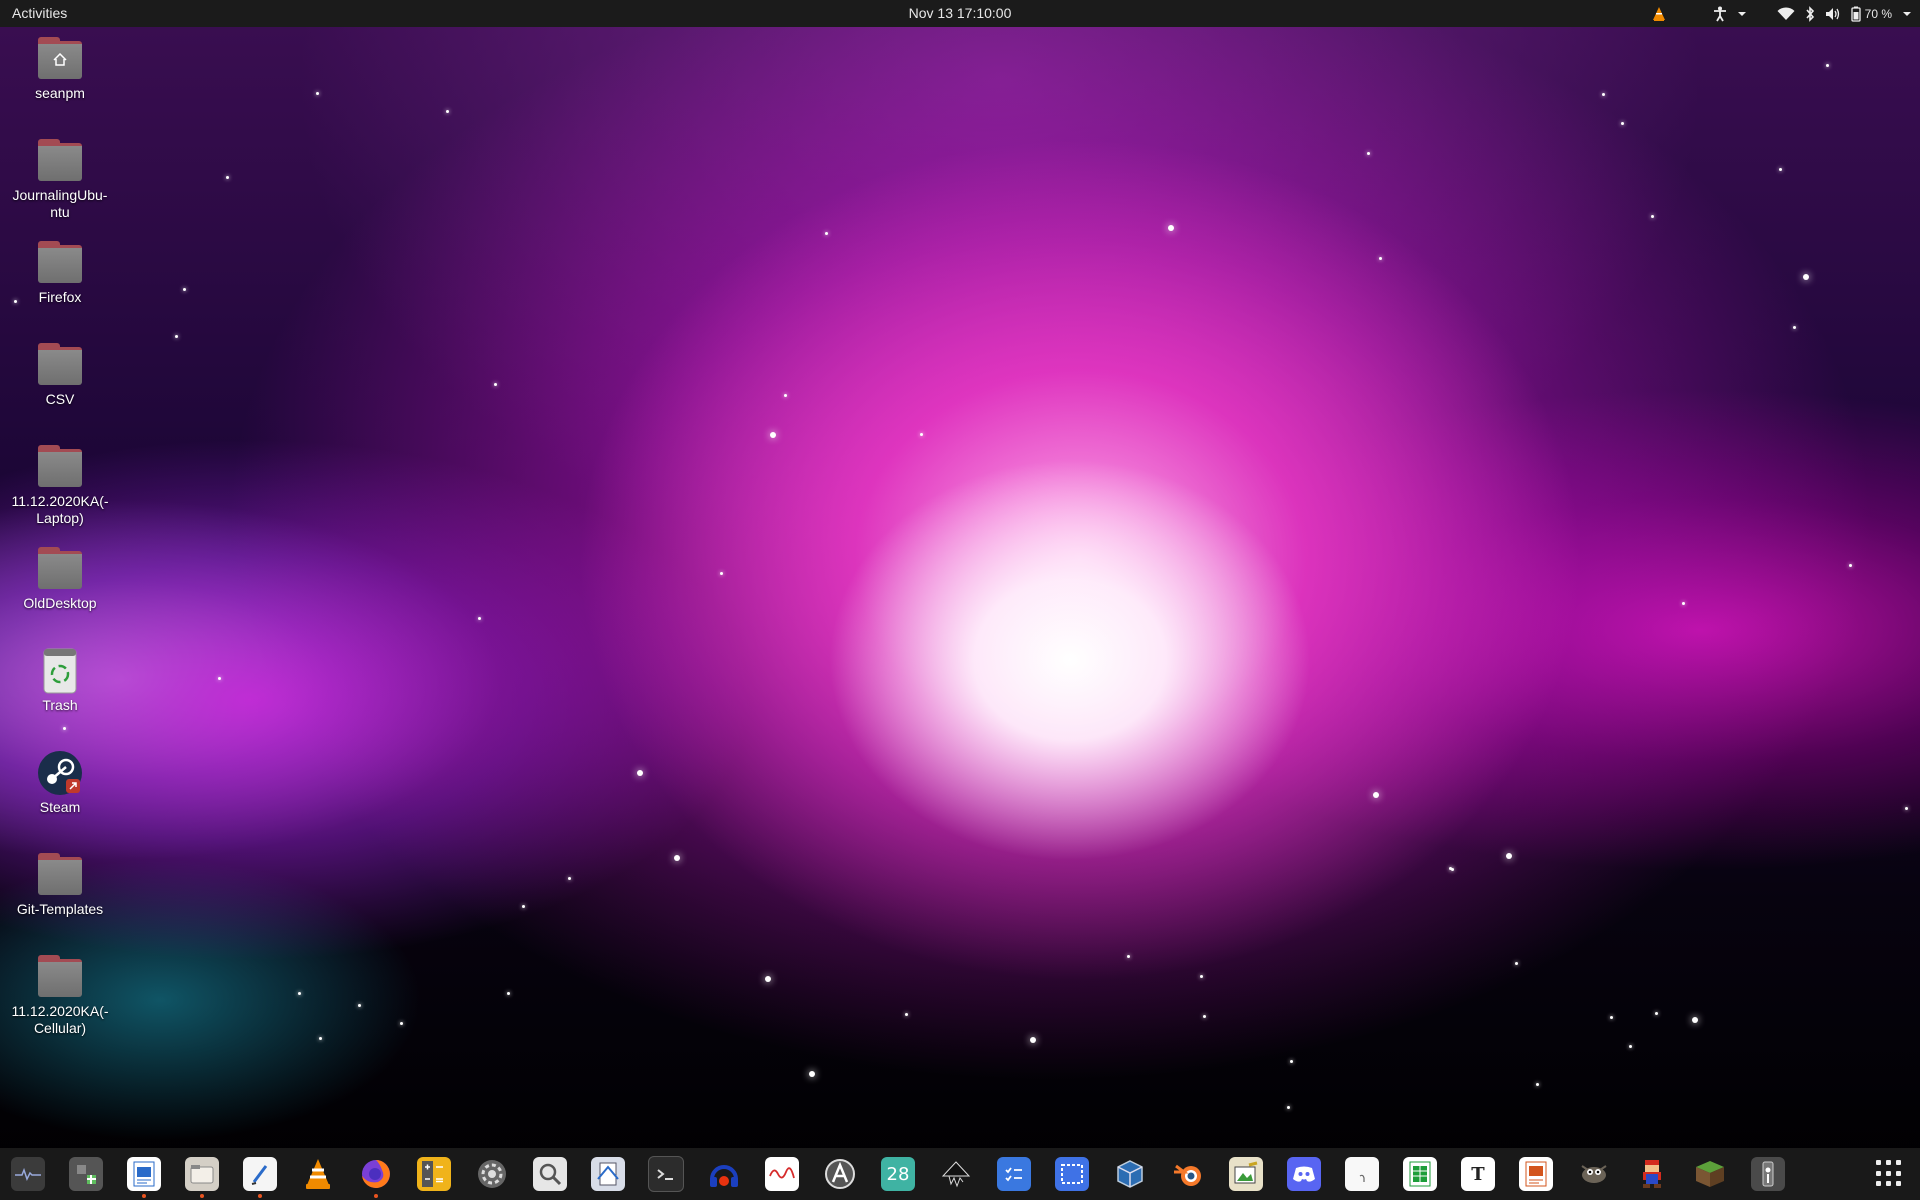 The width and height of the screenshot is (1920, 1200). I want to click on dock-item-calculator, so click(434, 1174).